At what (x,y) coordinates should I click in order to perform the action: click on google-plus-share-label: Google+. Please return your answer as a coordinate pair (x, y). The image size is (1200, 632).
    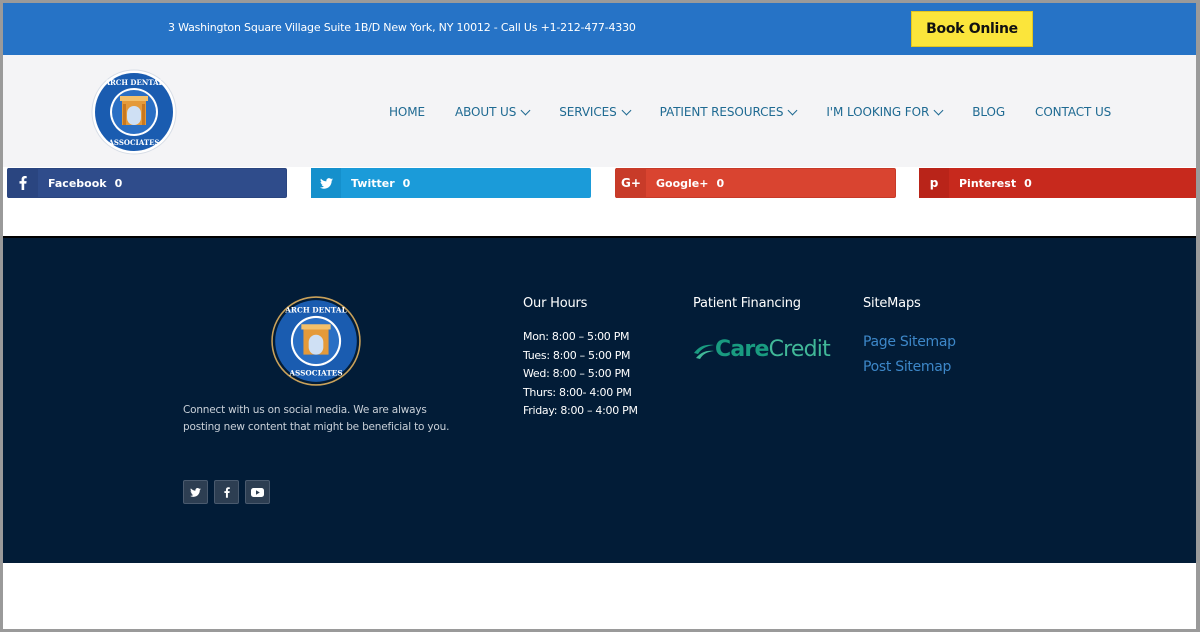
    Looking at the image, I should click on (682, 183).